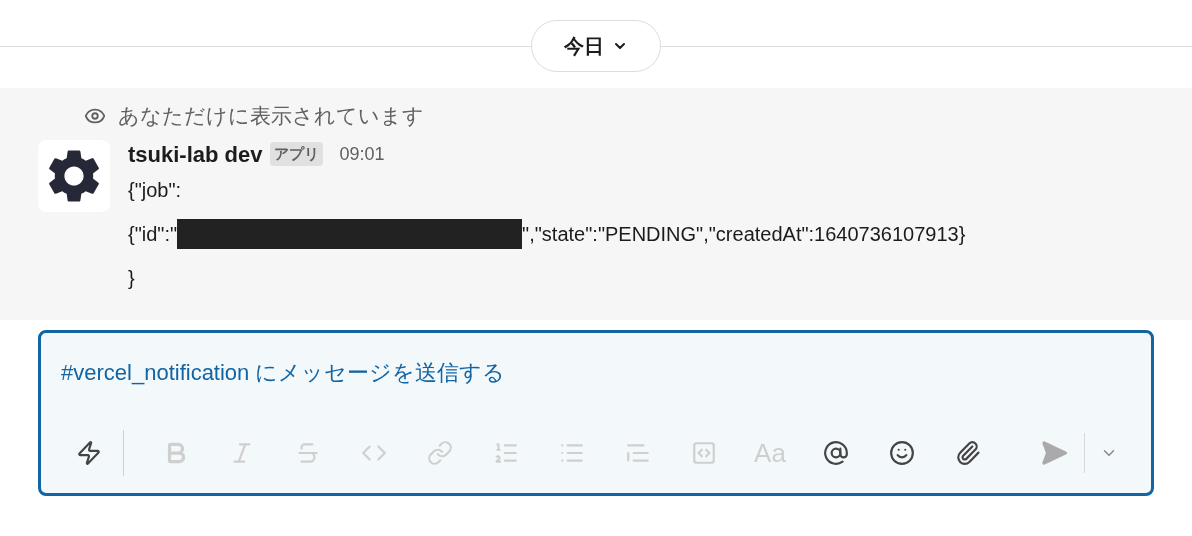  What do you see at coordinates (297, 154) in the screenshot?
I see `app-badge: アプリ` at bounding box center [297, 154].